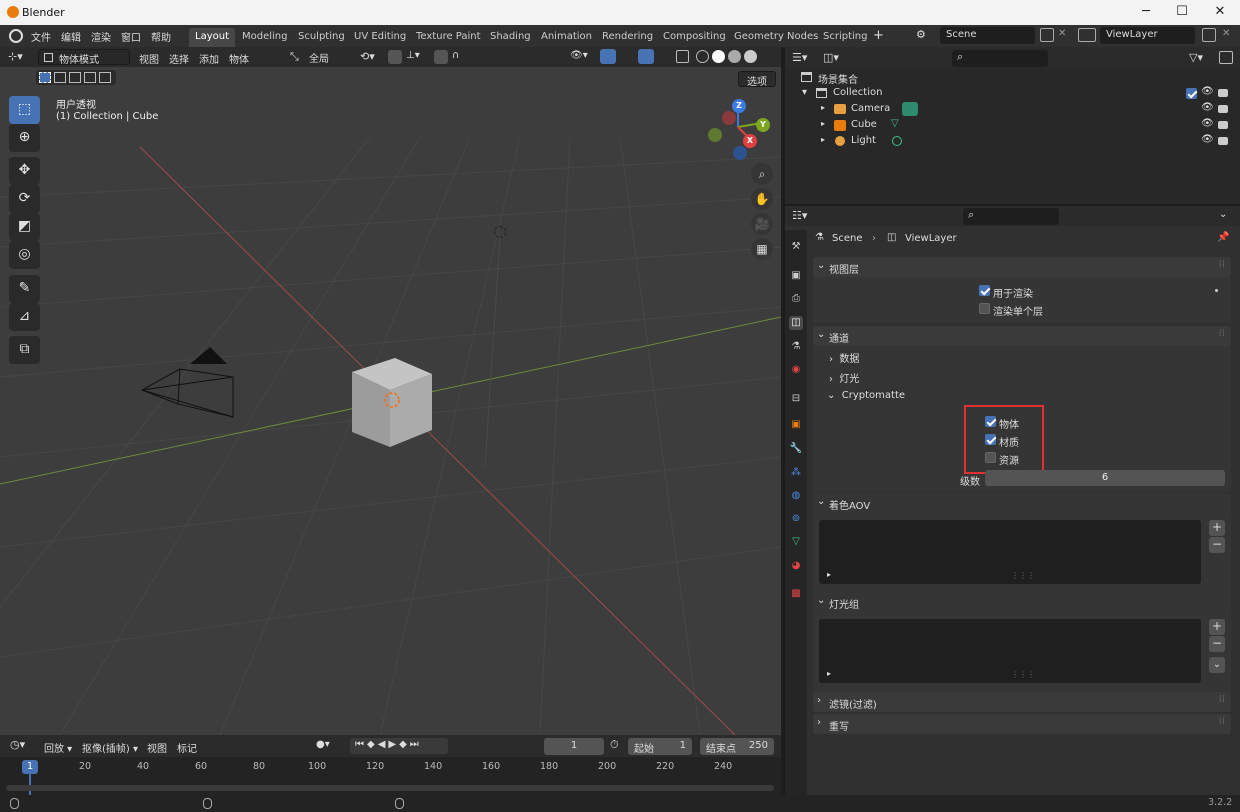 The width and height of the screenshot is (1240, 812). Describe the element at coordinates (897, 141) in the screenshot. I see `light-data-icon` at that location.